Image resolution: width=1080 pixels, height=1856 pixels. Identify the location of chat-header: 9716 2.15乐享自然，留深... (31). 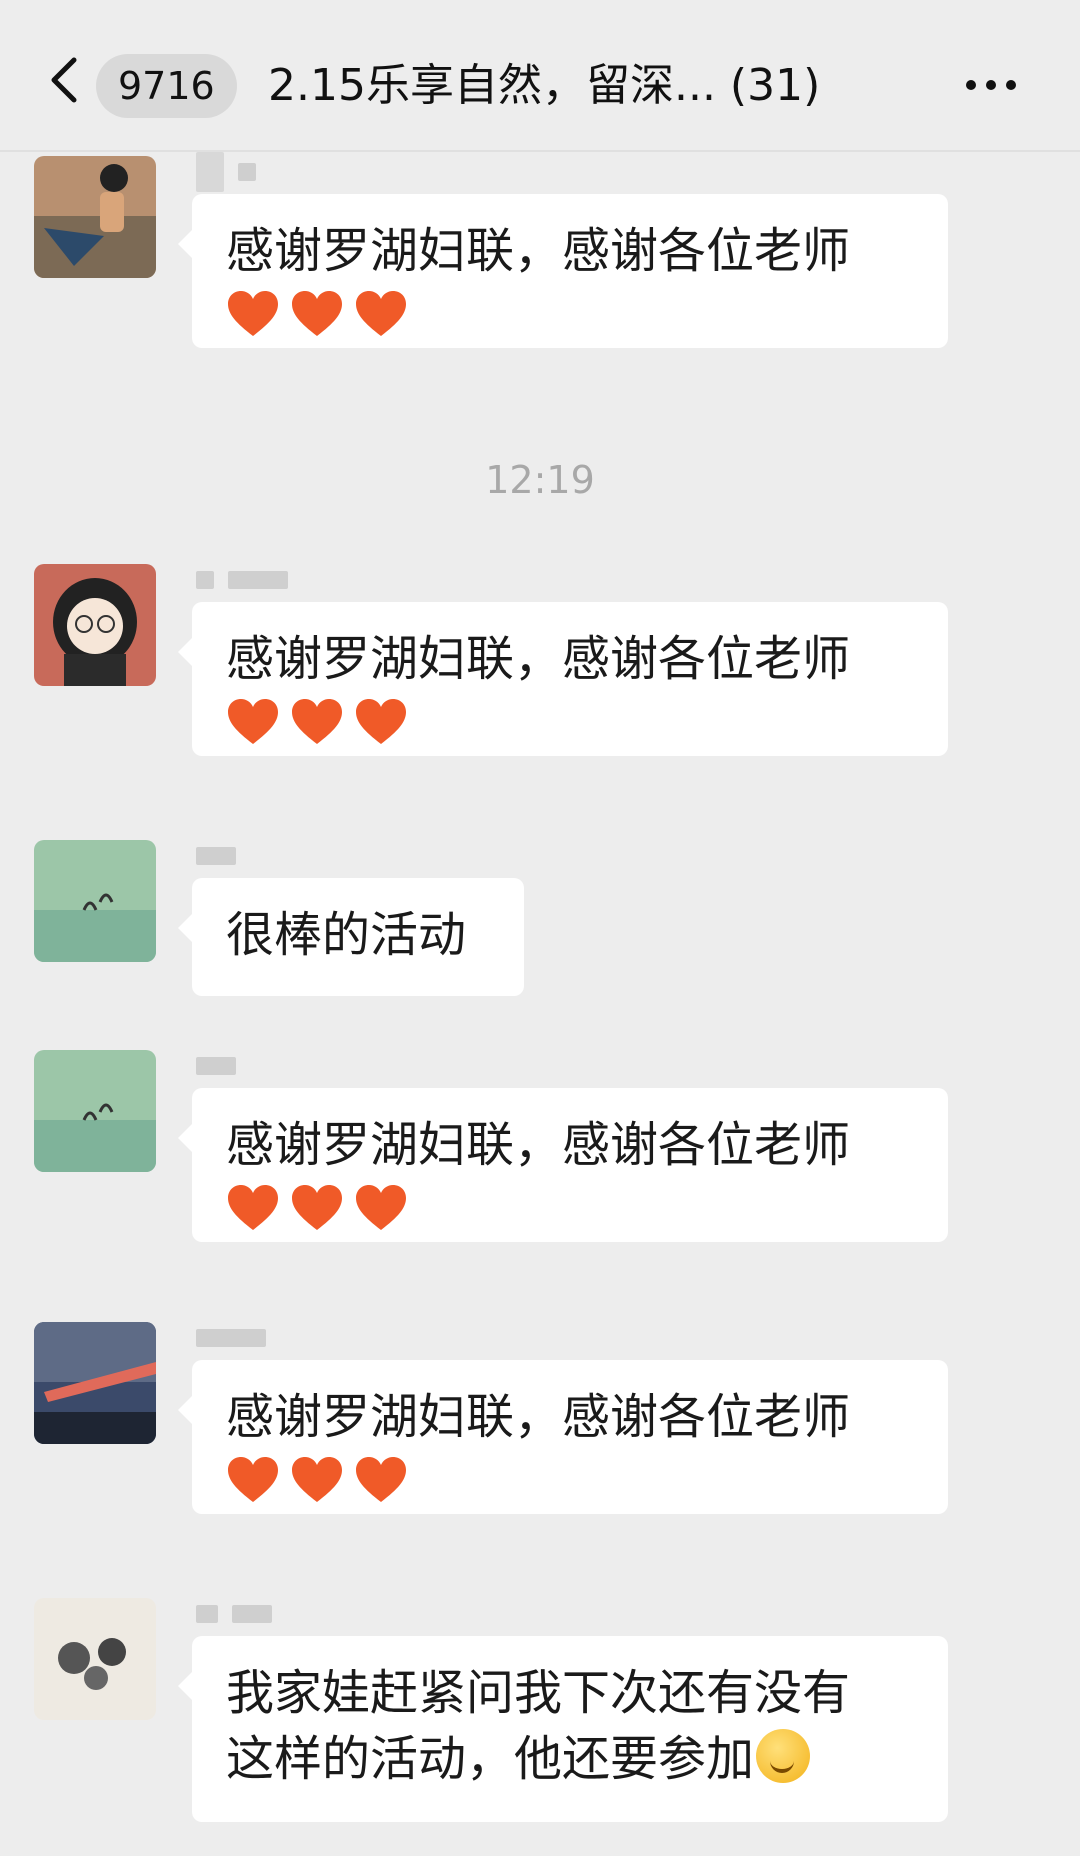
(540, 76).